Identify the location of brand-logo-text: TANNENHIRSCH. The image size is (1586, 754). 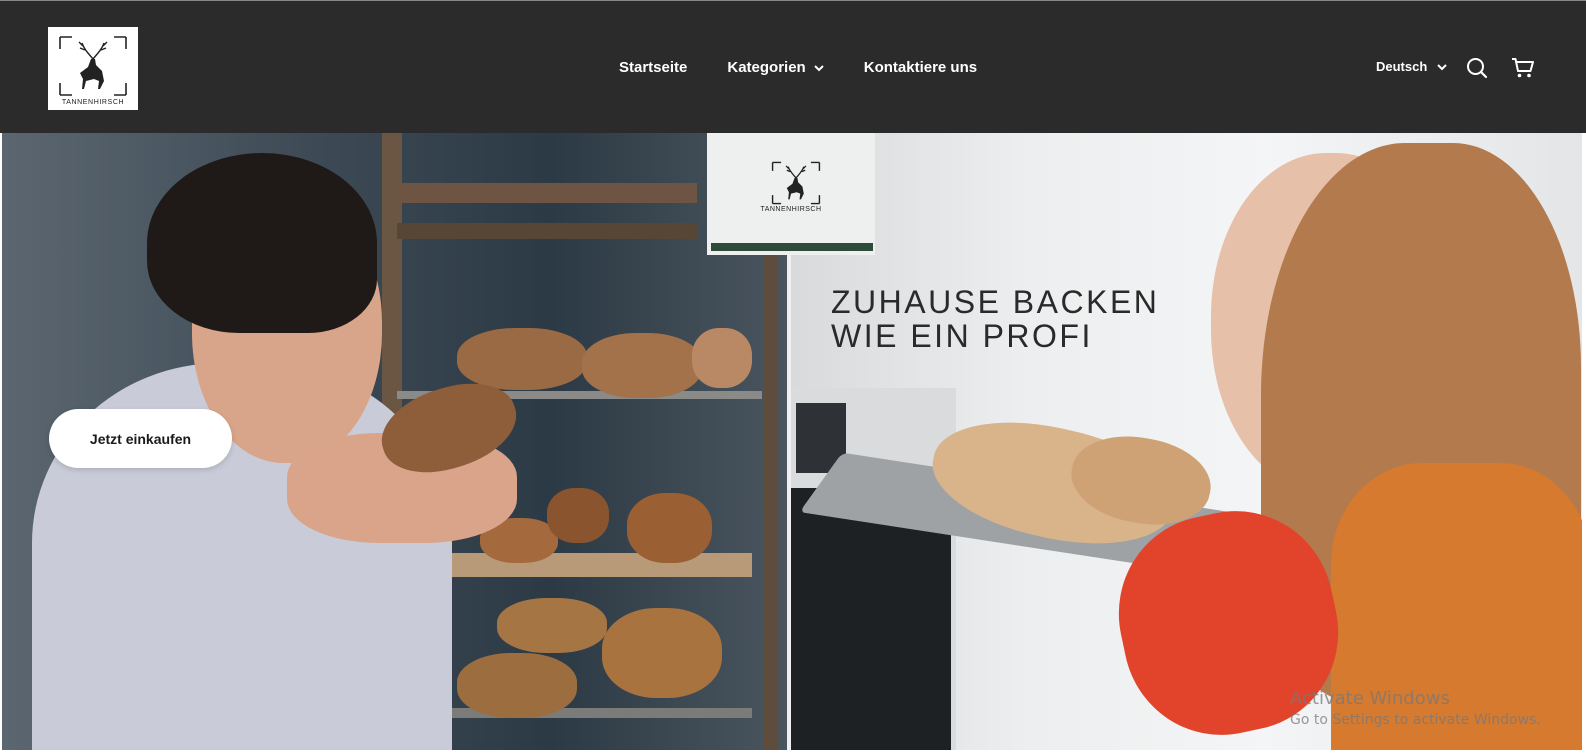
(93, 102).